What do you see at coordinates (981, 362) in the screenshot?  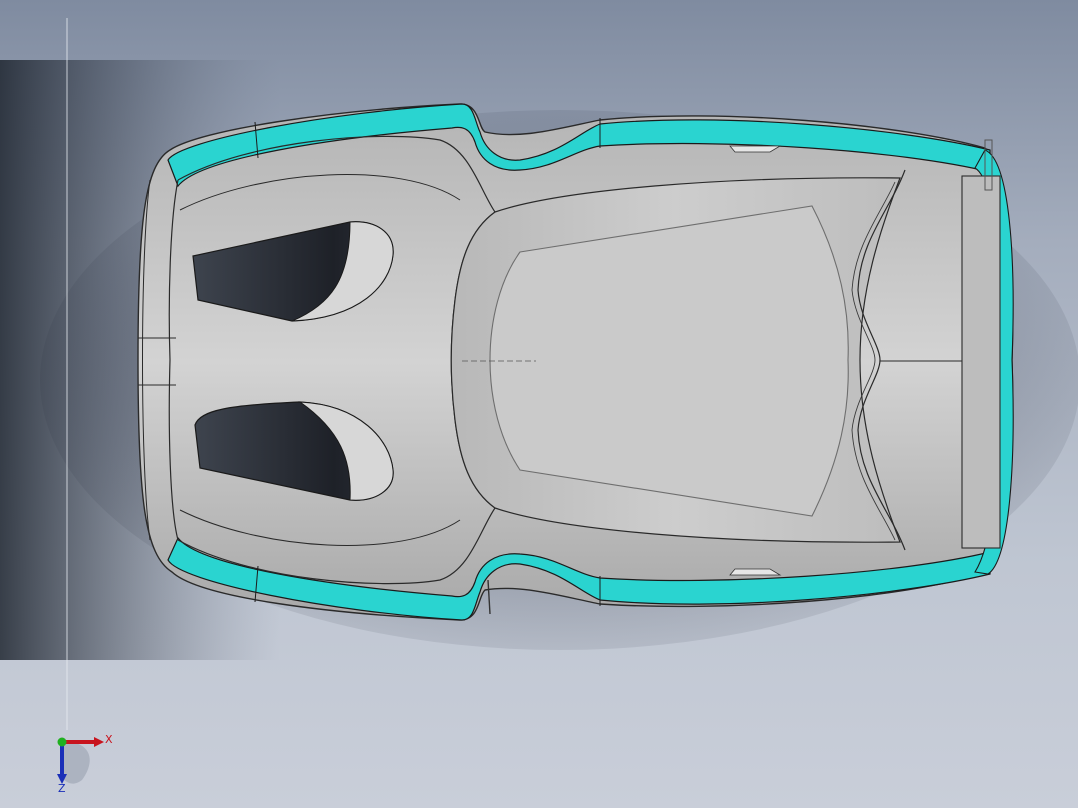 I see `front-panel` at bounding box center [981, 362].